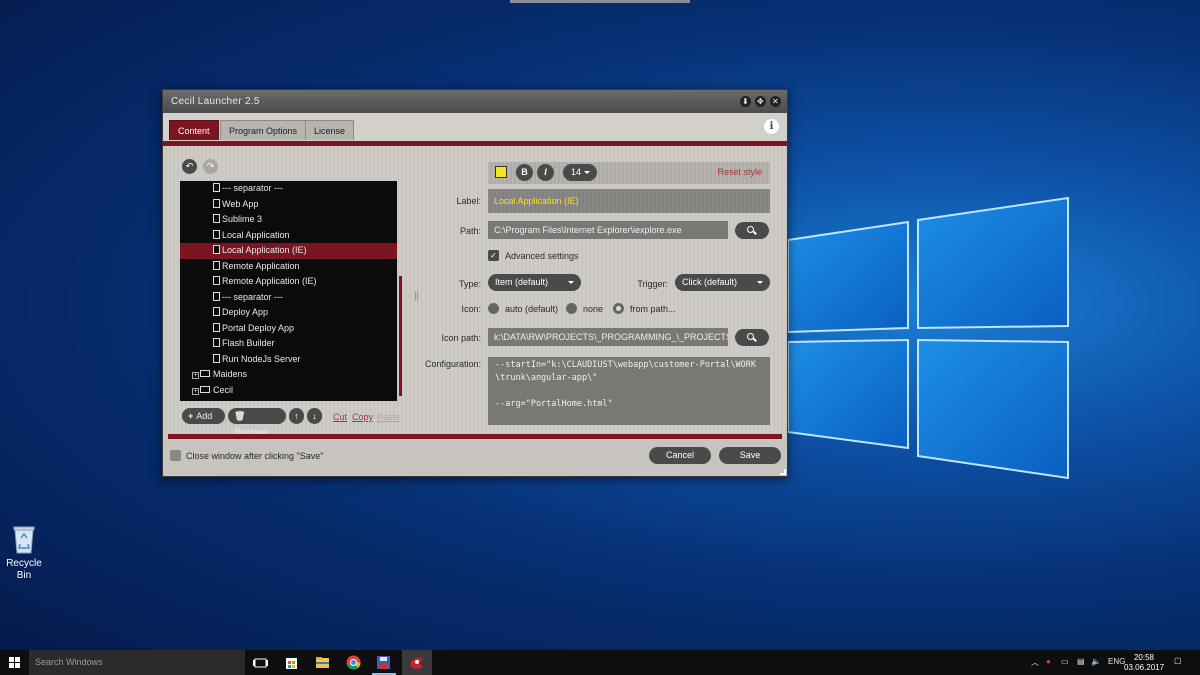 The image size is (1200, 675). I want to click on tree-item: Web App, so click(288, 205).